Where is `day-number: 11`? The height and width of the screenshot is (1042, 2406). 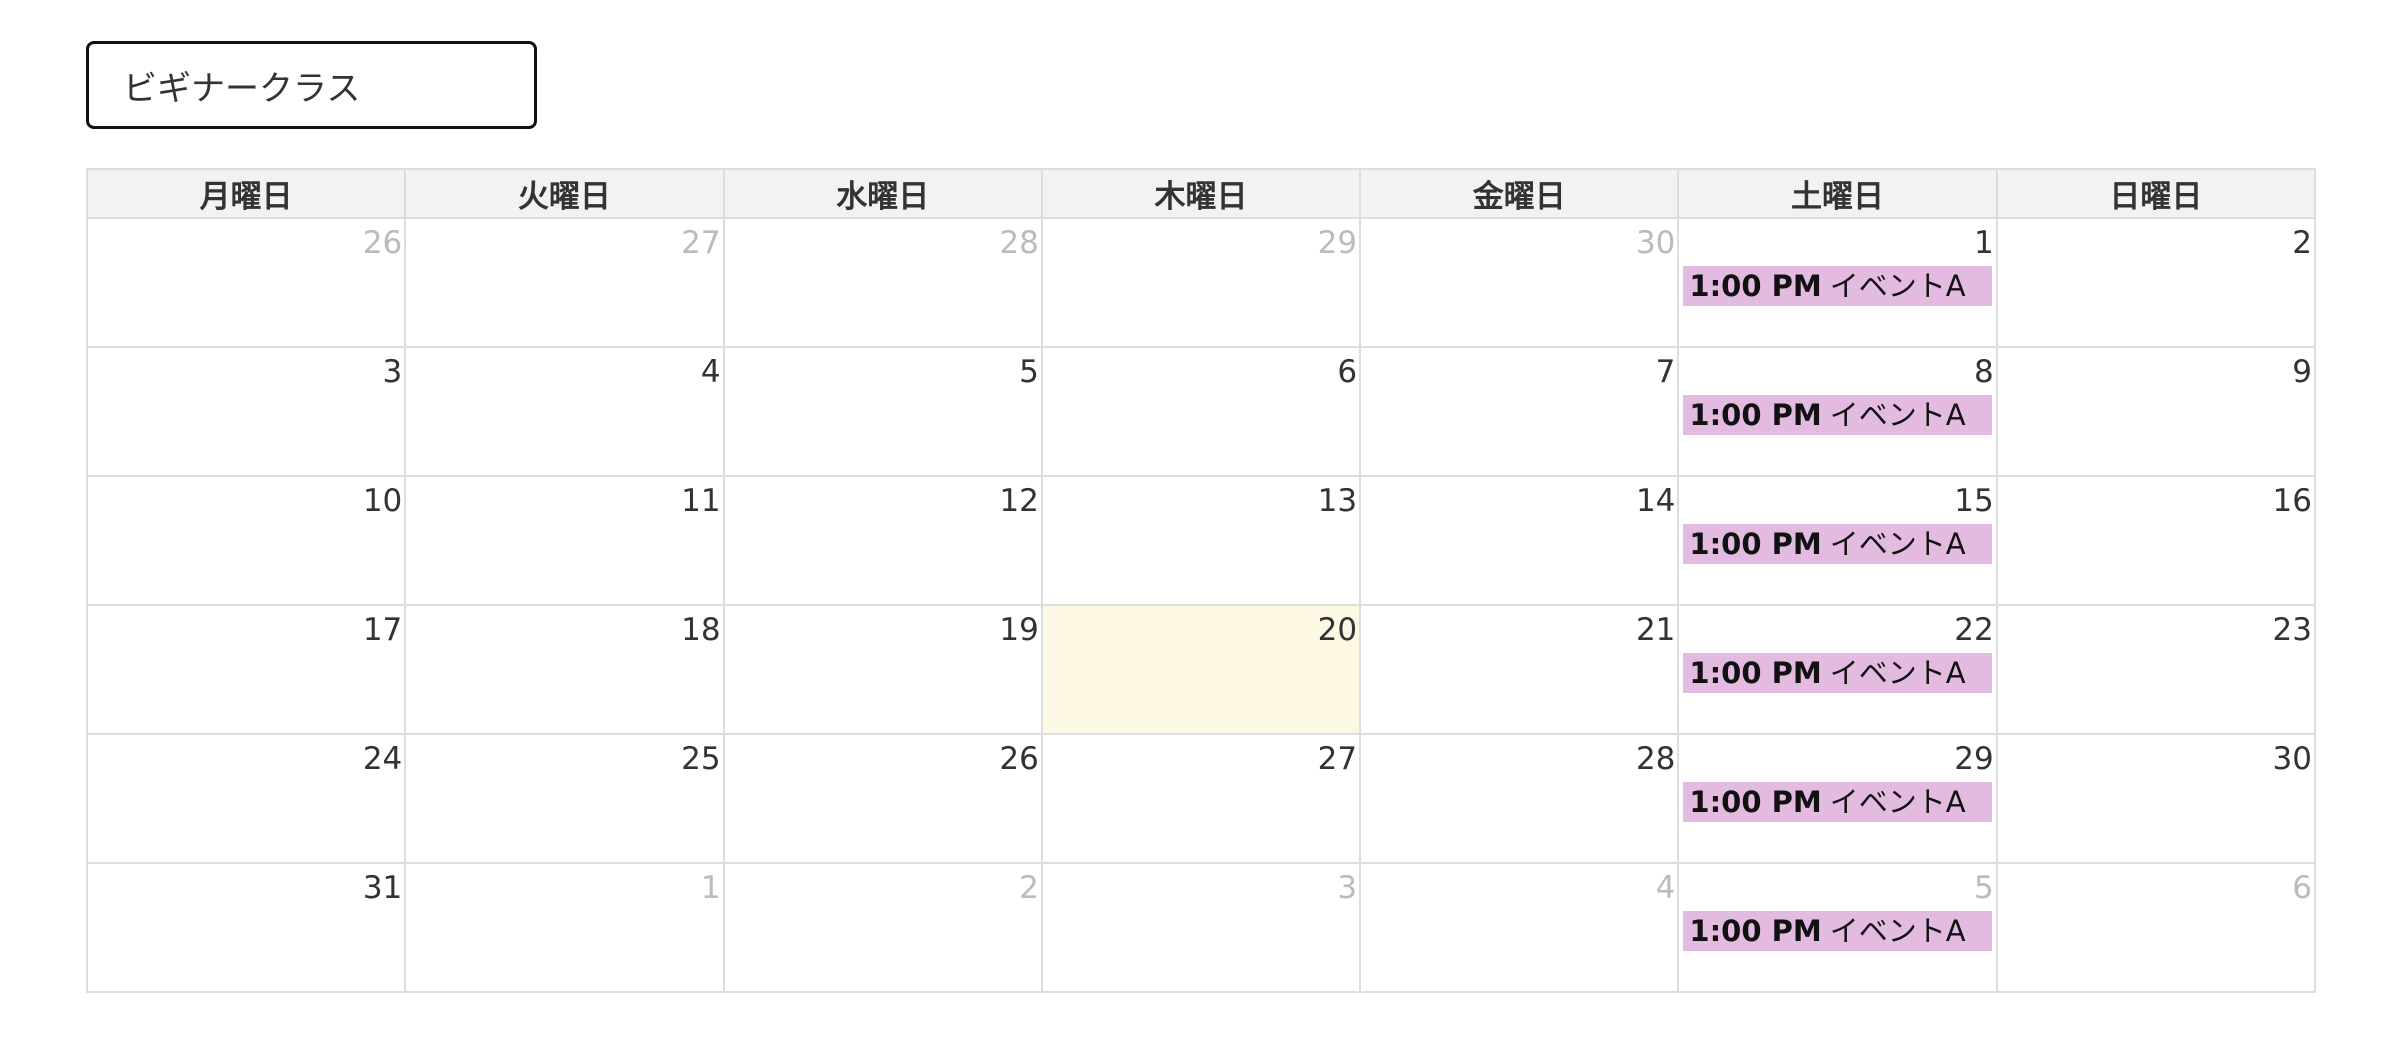 day-number: 11 is located at coordinates (701, 501).